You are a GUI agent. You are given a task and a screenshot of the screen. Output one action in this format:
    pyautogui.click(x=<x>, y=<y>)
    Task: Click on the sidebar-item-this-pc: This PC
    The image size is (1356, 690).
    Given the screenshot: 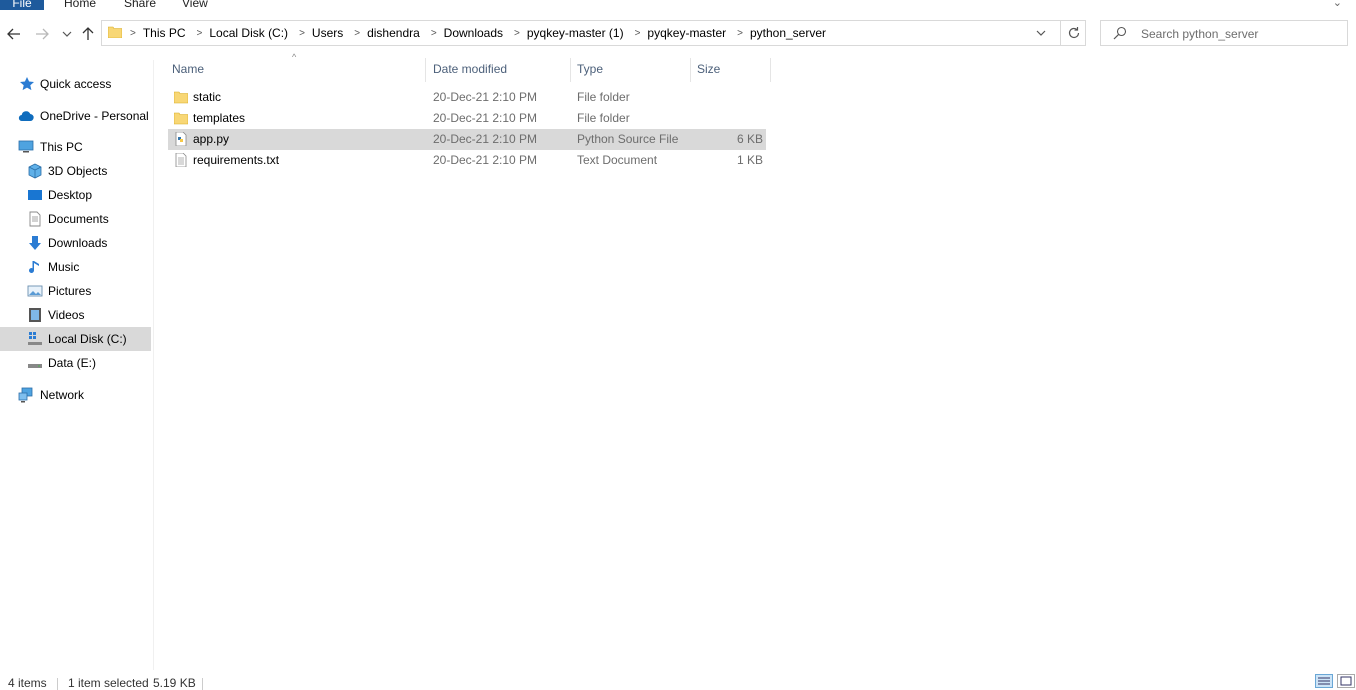 What is the action you would take?
    pyautogui.click(x=75, y=147)
    